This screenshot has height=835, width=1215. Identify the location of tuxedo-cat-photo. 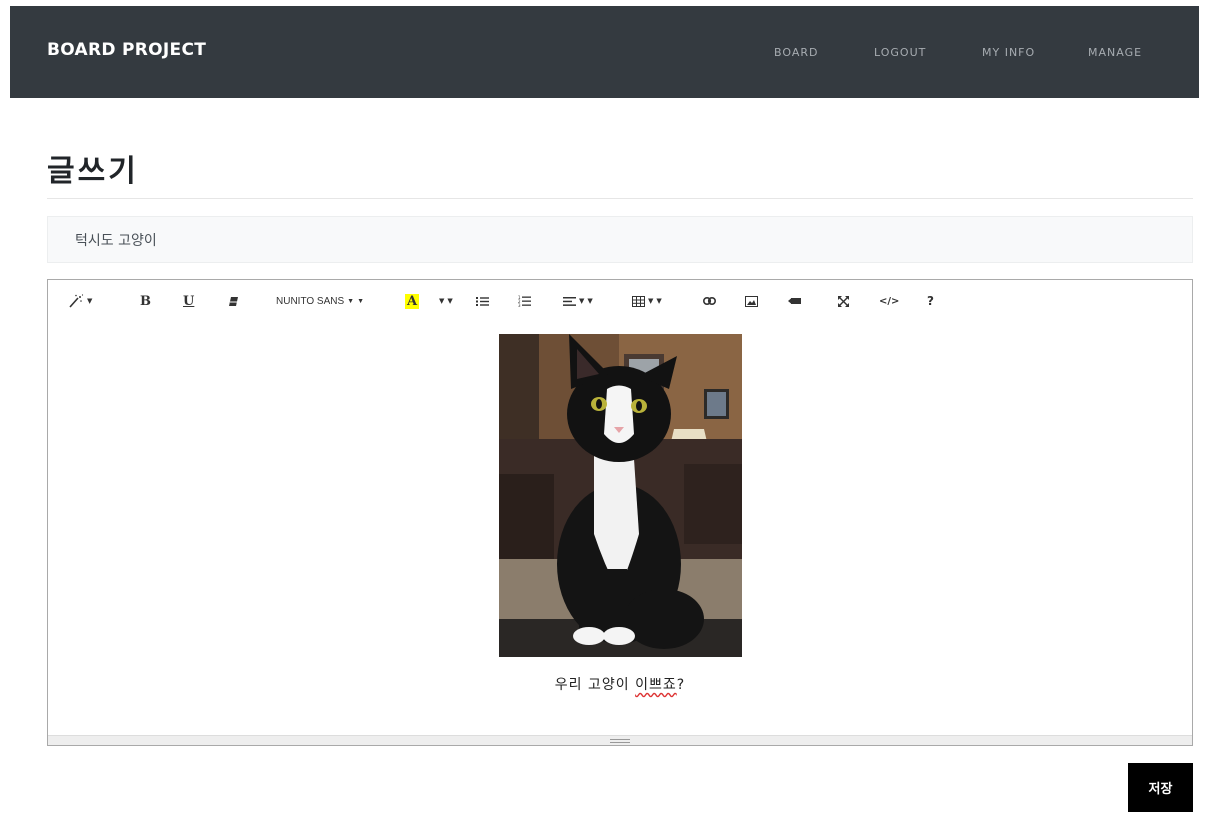
(620, 495).